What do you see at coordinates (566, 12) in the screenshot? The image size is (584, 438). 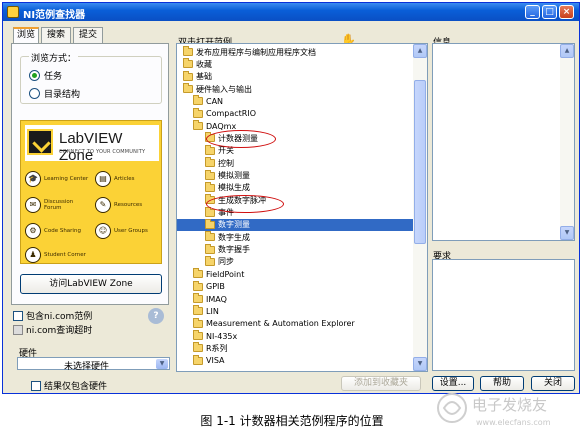 I see `close-window-button: ×` at bounding box center [566, 12].